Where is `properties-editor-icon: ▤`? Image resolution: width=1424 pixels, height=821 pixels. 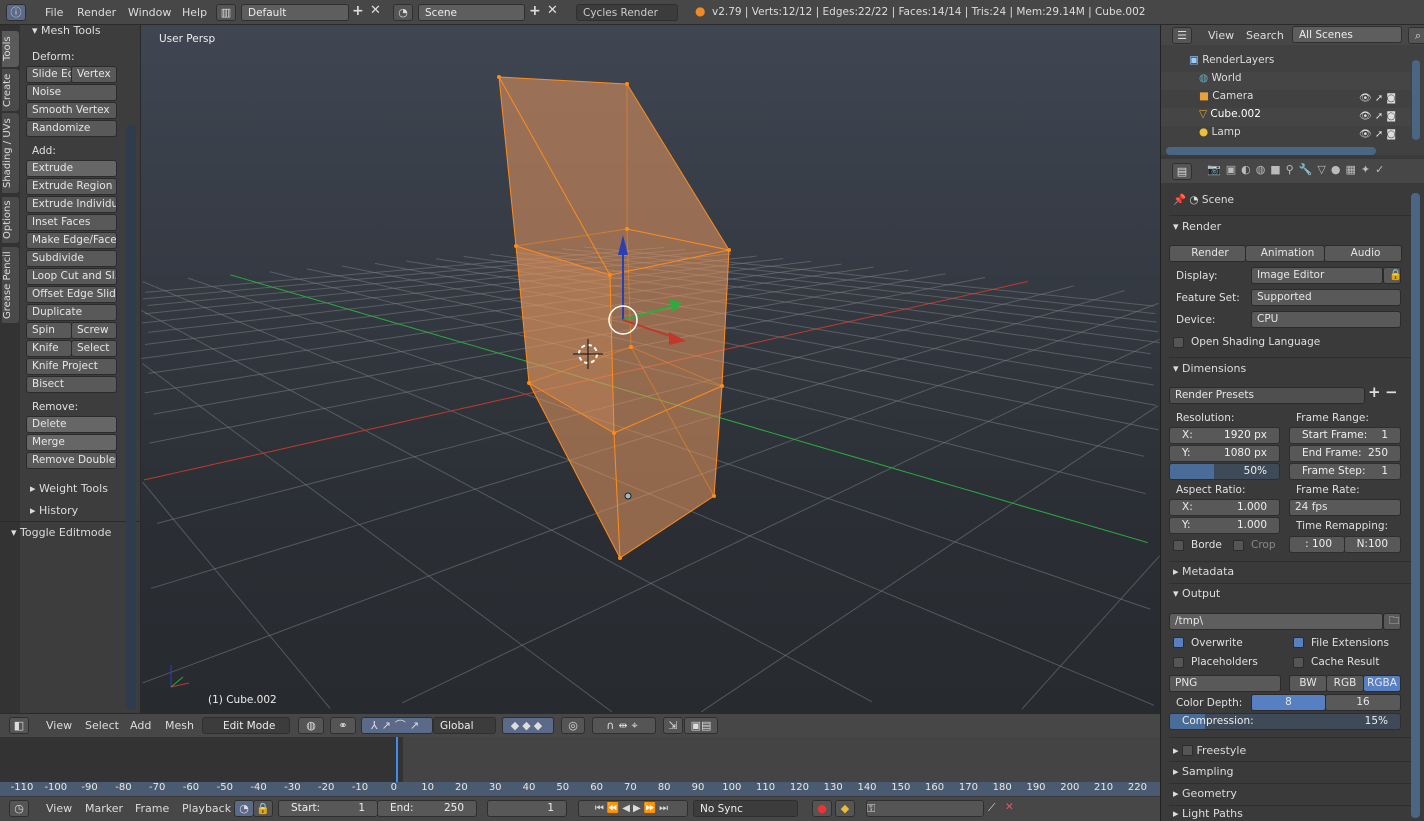
properties-editor-icon: ▤ is located at coordinates (1182, 171).